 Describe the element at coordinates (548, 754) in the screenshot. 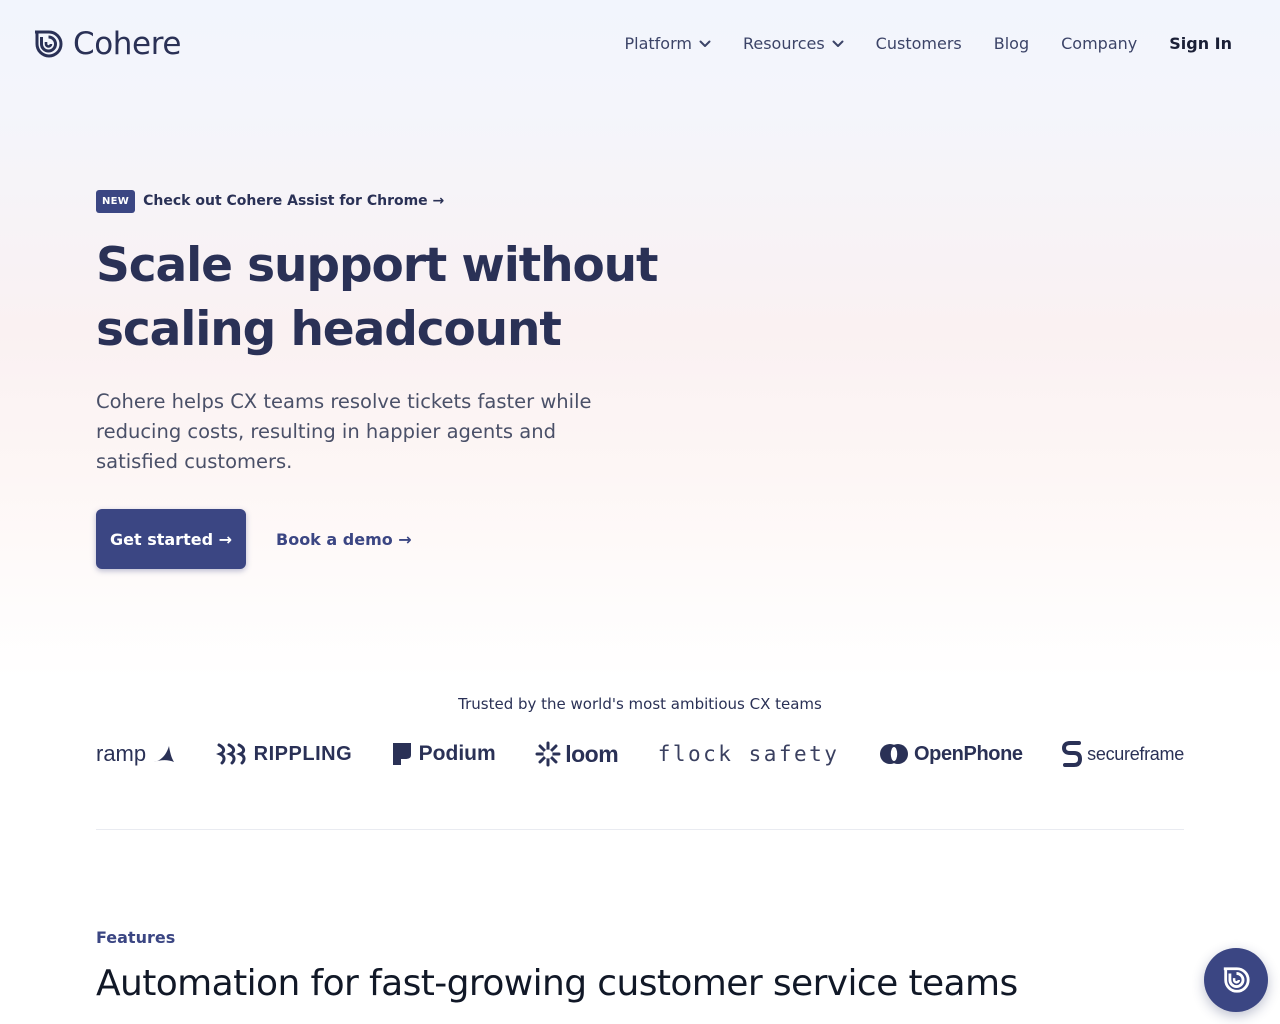

I see `loom-logo-icon` at that location.